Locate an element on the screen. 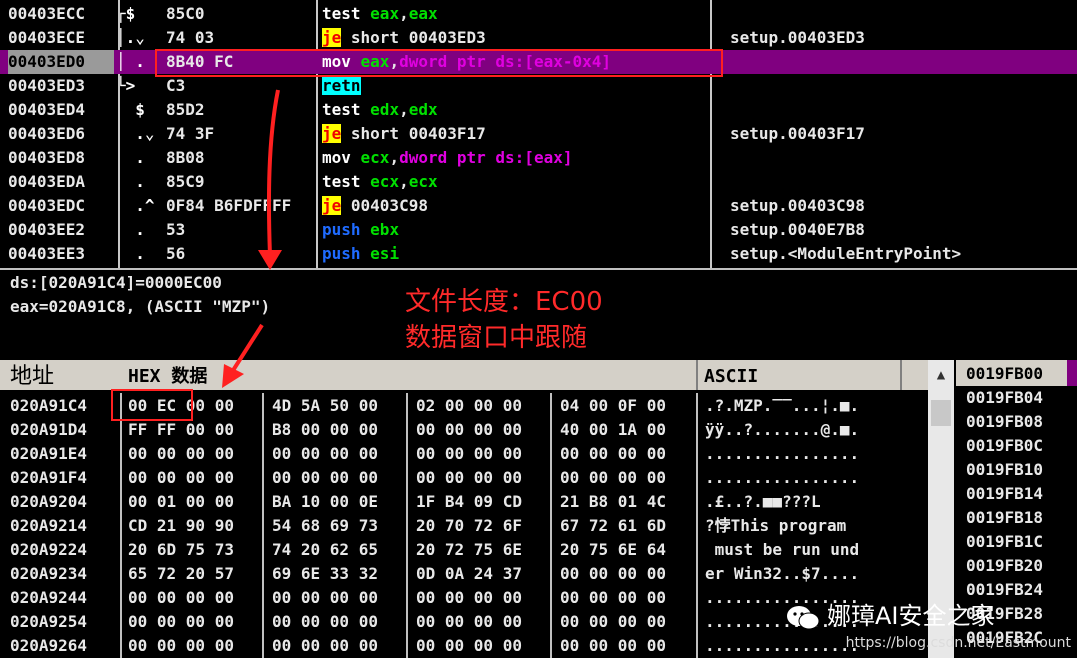 This screenshot has height=658, width=1077. arrow-down-head is located at coordinates (270, 260).